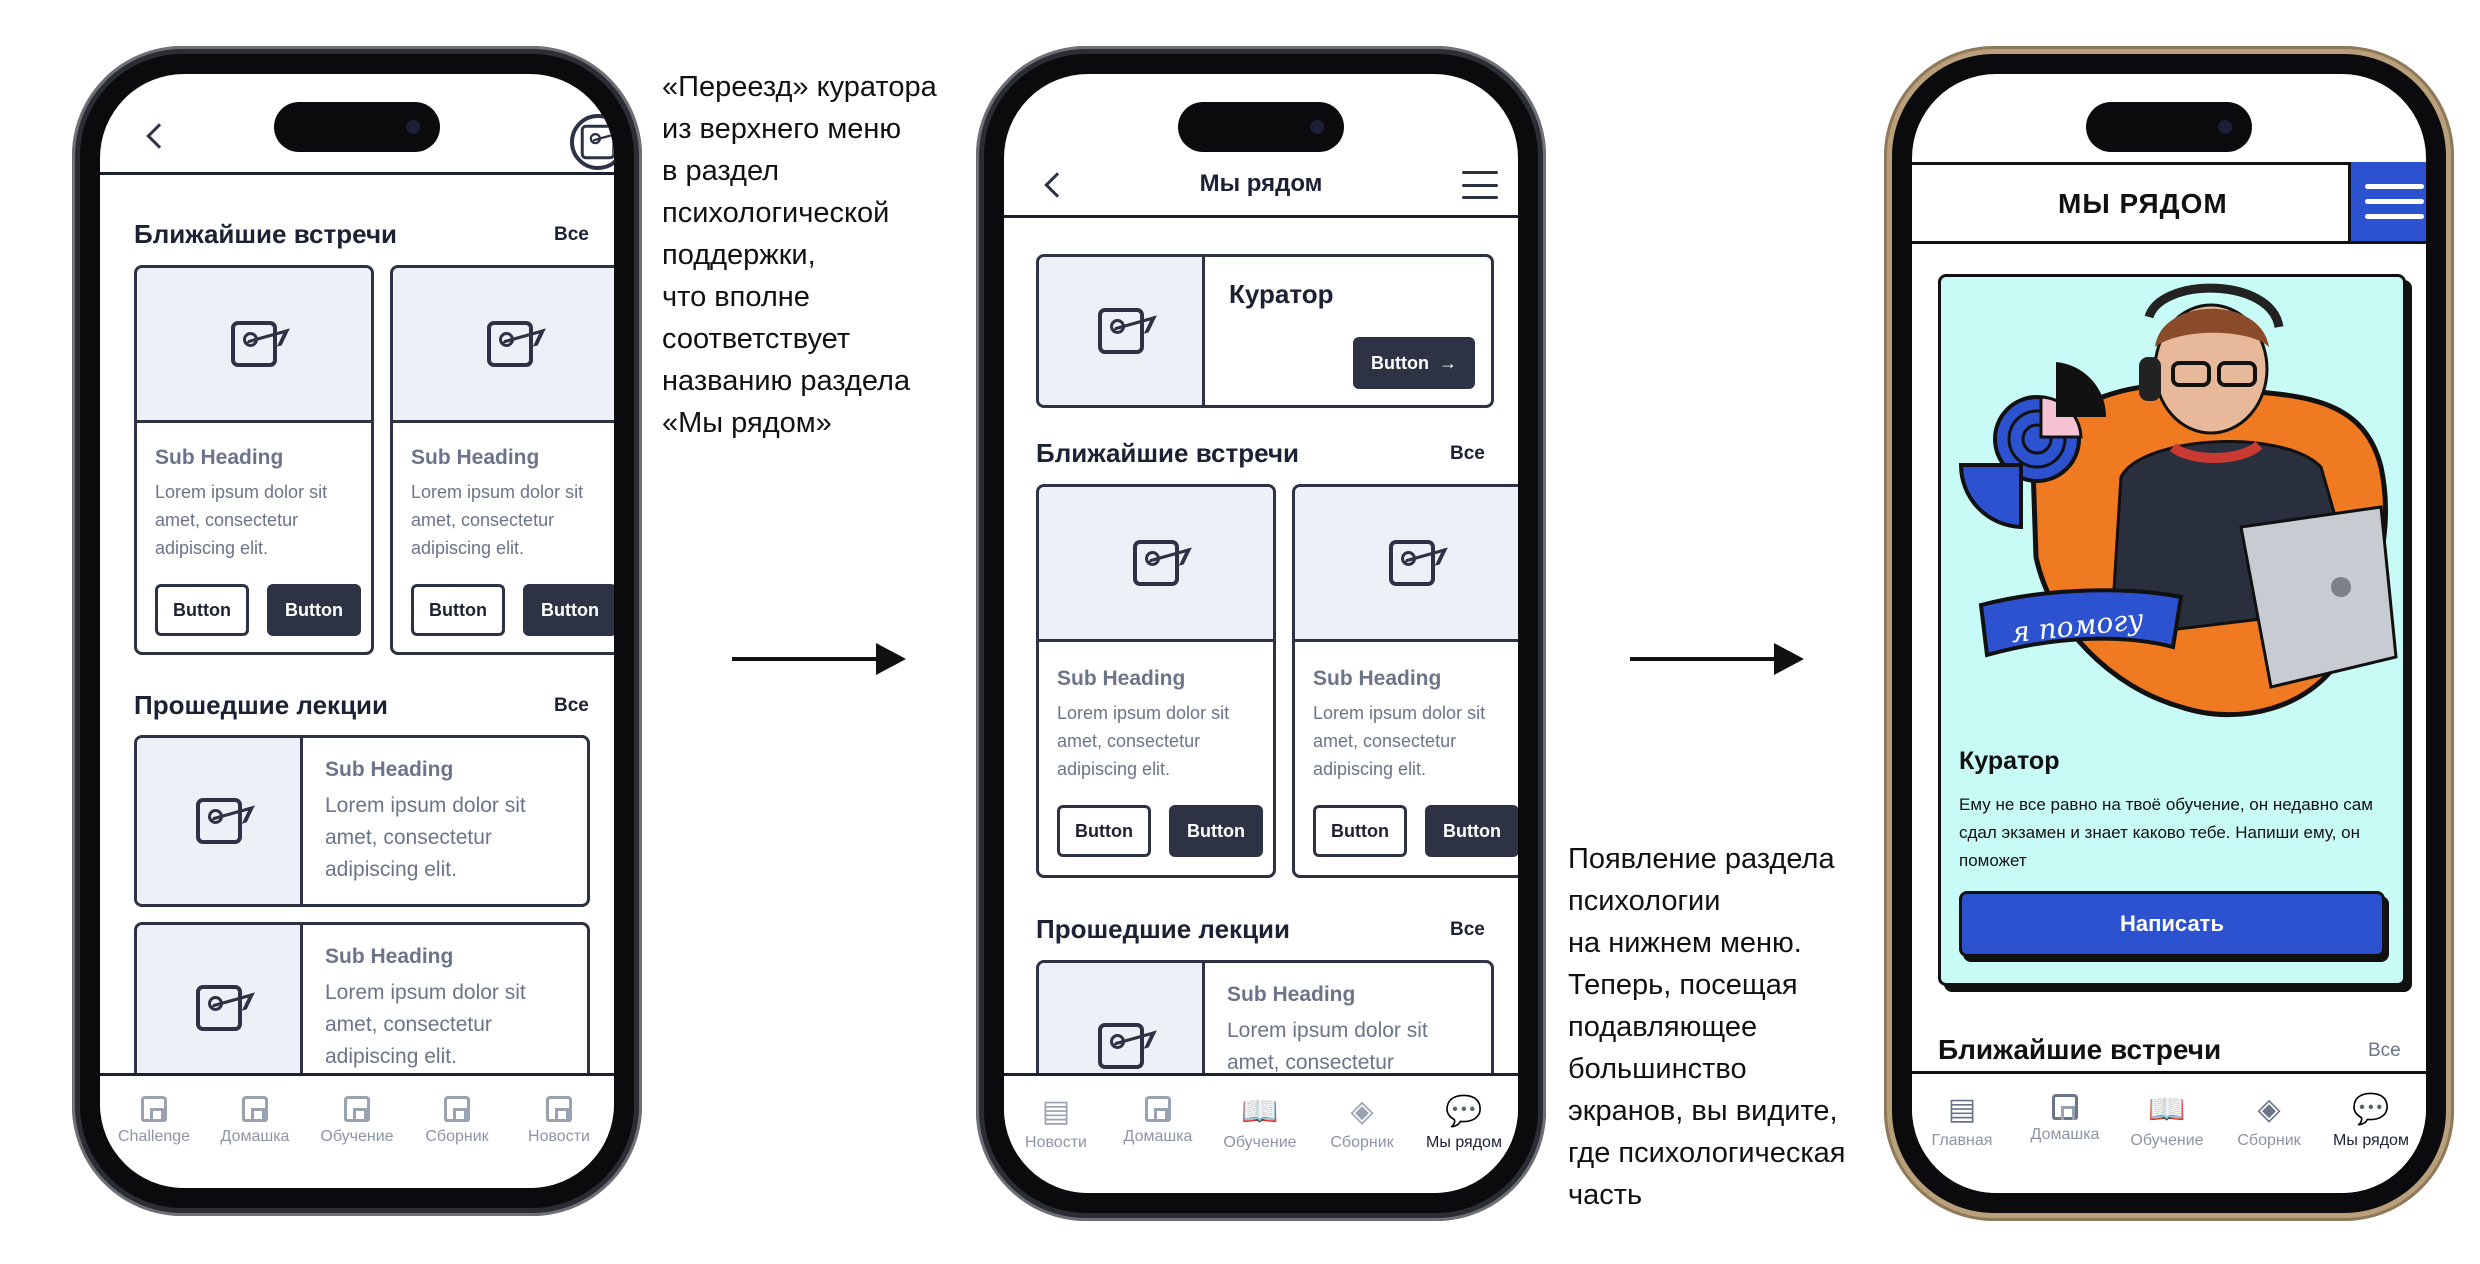 The image size is (2480, 1264). What do you see at coordinates (2172, 924) in the screenshot?
I see `write-button: Написать` at bounding box center [2172, 924].